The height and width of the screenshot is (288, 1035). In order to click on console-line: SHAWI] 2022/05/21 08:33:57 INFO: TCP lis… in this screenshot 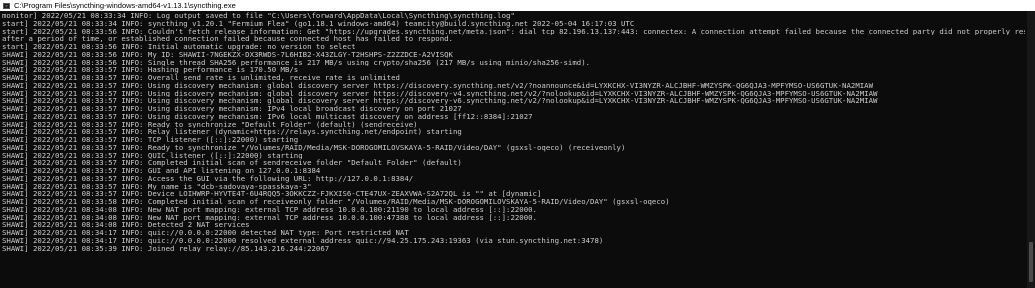, I will do `click(150, 140)`.